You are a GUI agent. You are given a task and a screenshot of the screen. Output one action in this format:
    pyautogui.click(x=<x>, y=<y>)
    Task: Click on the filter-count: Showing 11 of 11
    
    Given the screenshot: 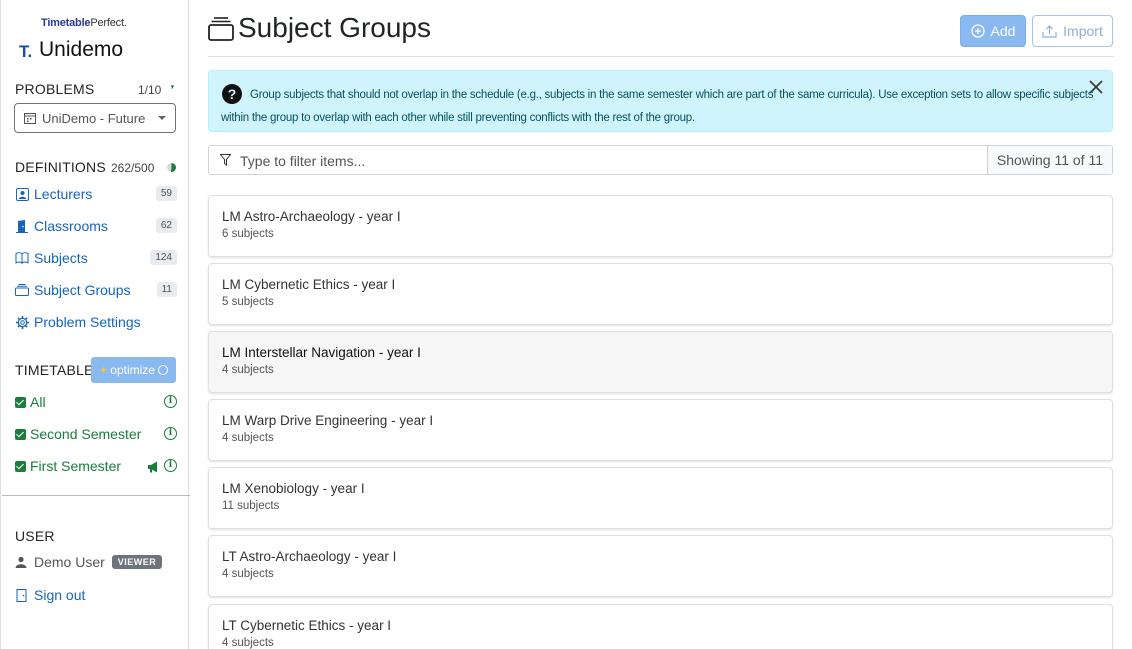 What is the action you would take?
    pyautogui.click(x=1049, y=160)
    